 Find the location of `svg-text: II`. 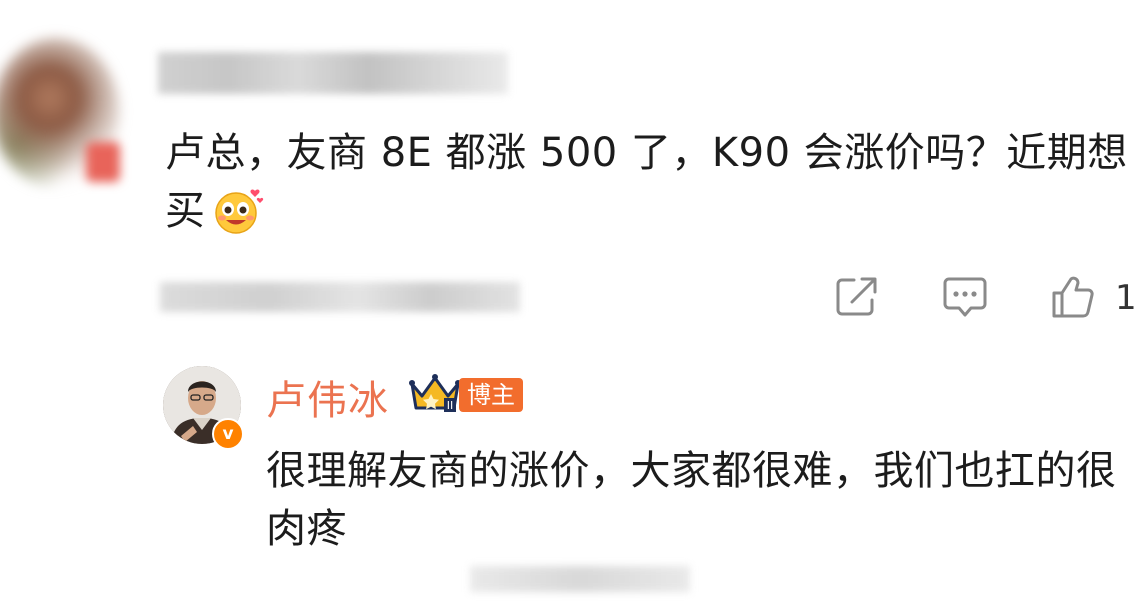

svg-text: II is located at coordinates (450, 405).